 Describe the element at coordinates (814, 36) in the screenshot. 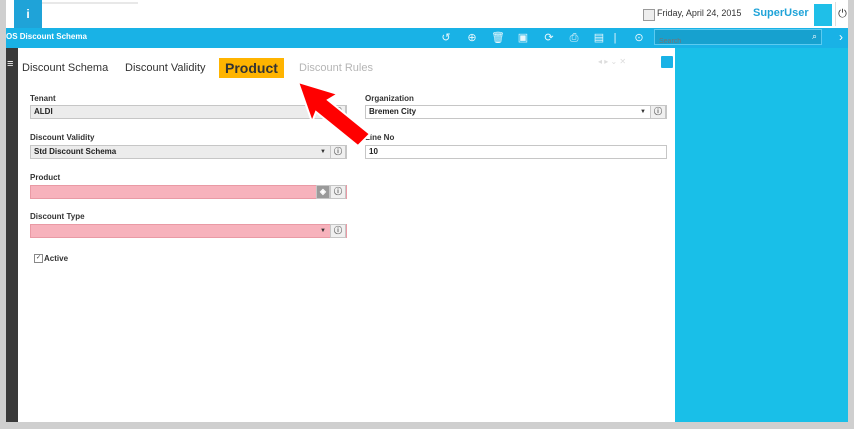

I see `search-icon: ⌕` at that location.